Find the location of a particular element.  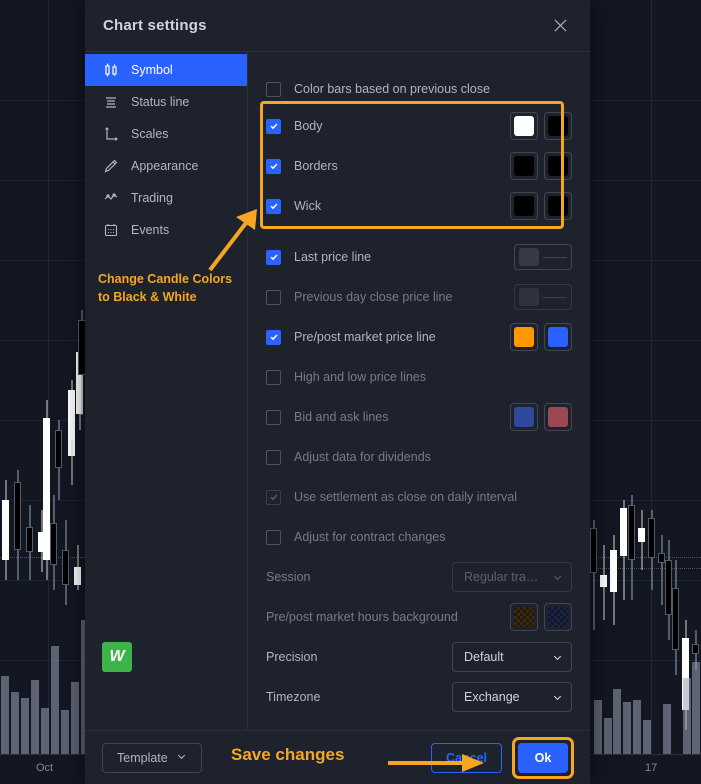

checkbox-color-bars is located at coordinates (273, 89).